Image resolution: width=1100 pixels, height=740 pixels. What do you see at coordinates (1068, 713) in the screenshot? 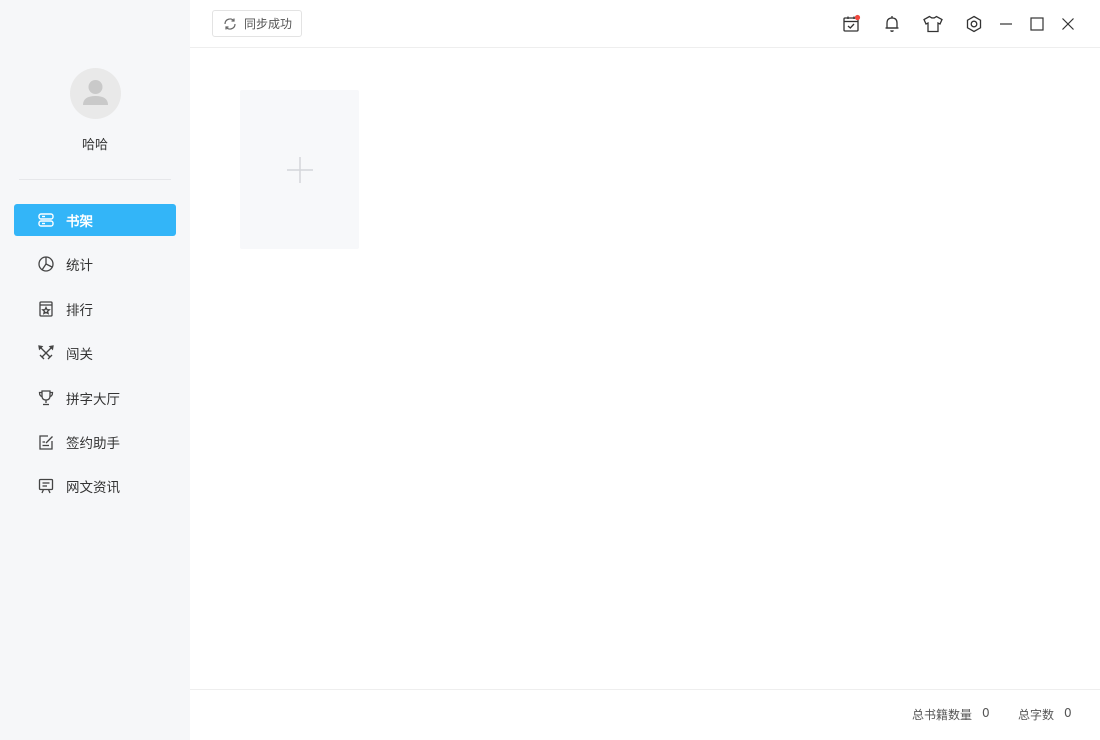
I see `total-words-value: 0` at bounding box center [1068, 713].